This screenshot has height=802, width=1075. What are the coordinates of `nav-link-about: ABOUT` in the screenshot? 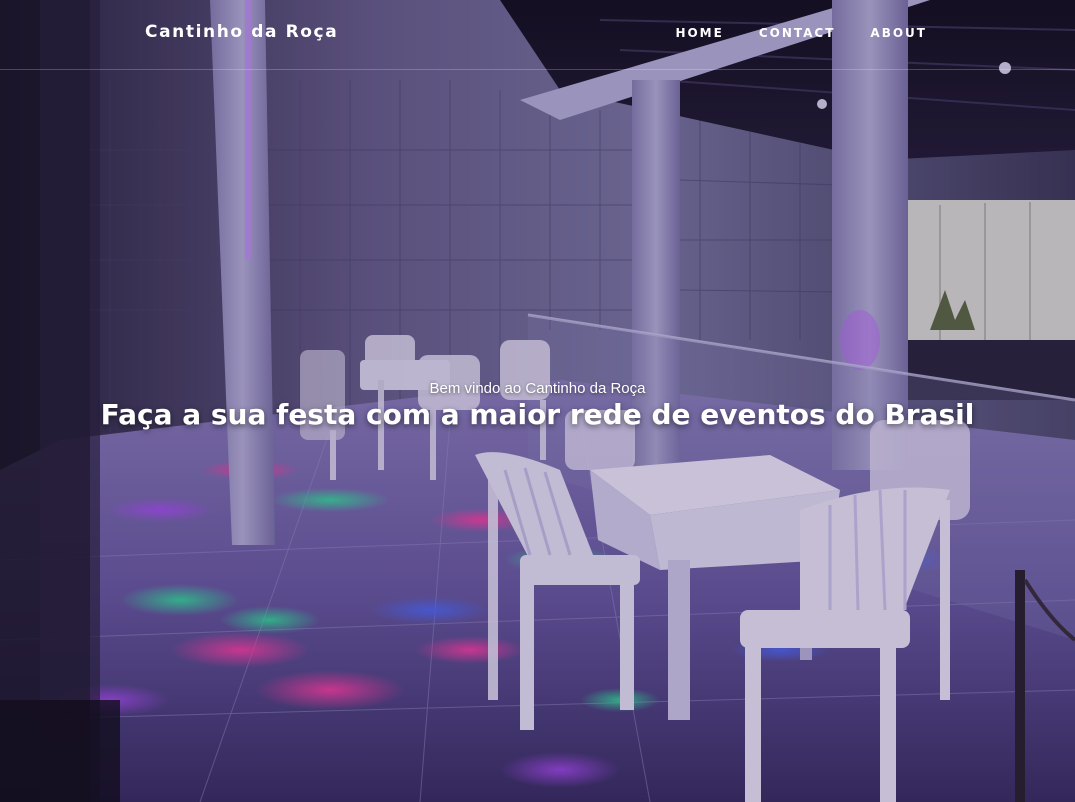 It's located at (898, 33).